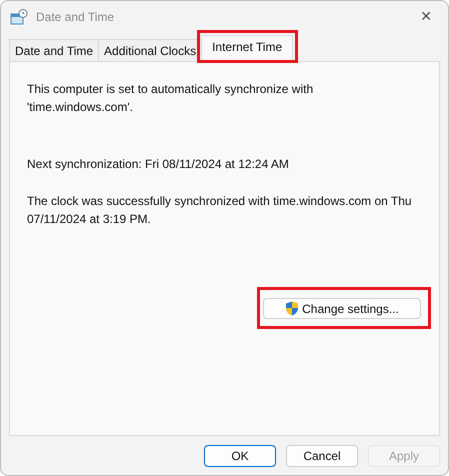 Image resolution: width=449 pixels, height=476 pixels. Describe the element at coordinates (170, 98) in the screenshot. I see `status-text: This computer is set to automatically synchronize with 'time.windows.com'.` at that location.